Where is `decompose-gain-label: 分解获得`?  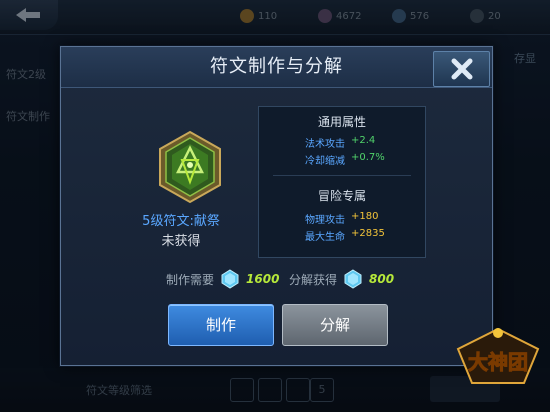
decompose-gain-label: 分解获得 is located at coordinates (313, 279).